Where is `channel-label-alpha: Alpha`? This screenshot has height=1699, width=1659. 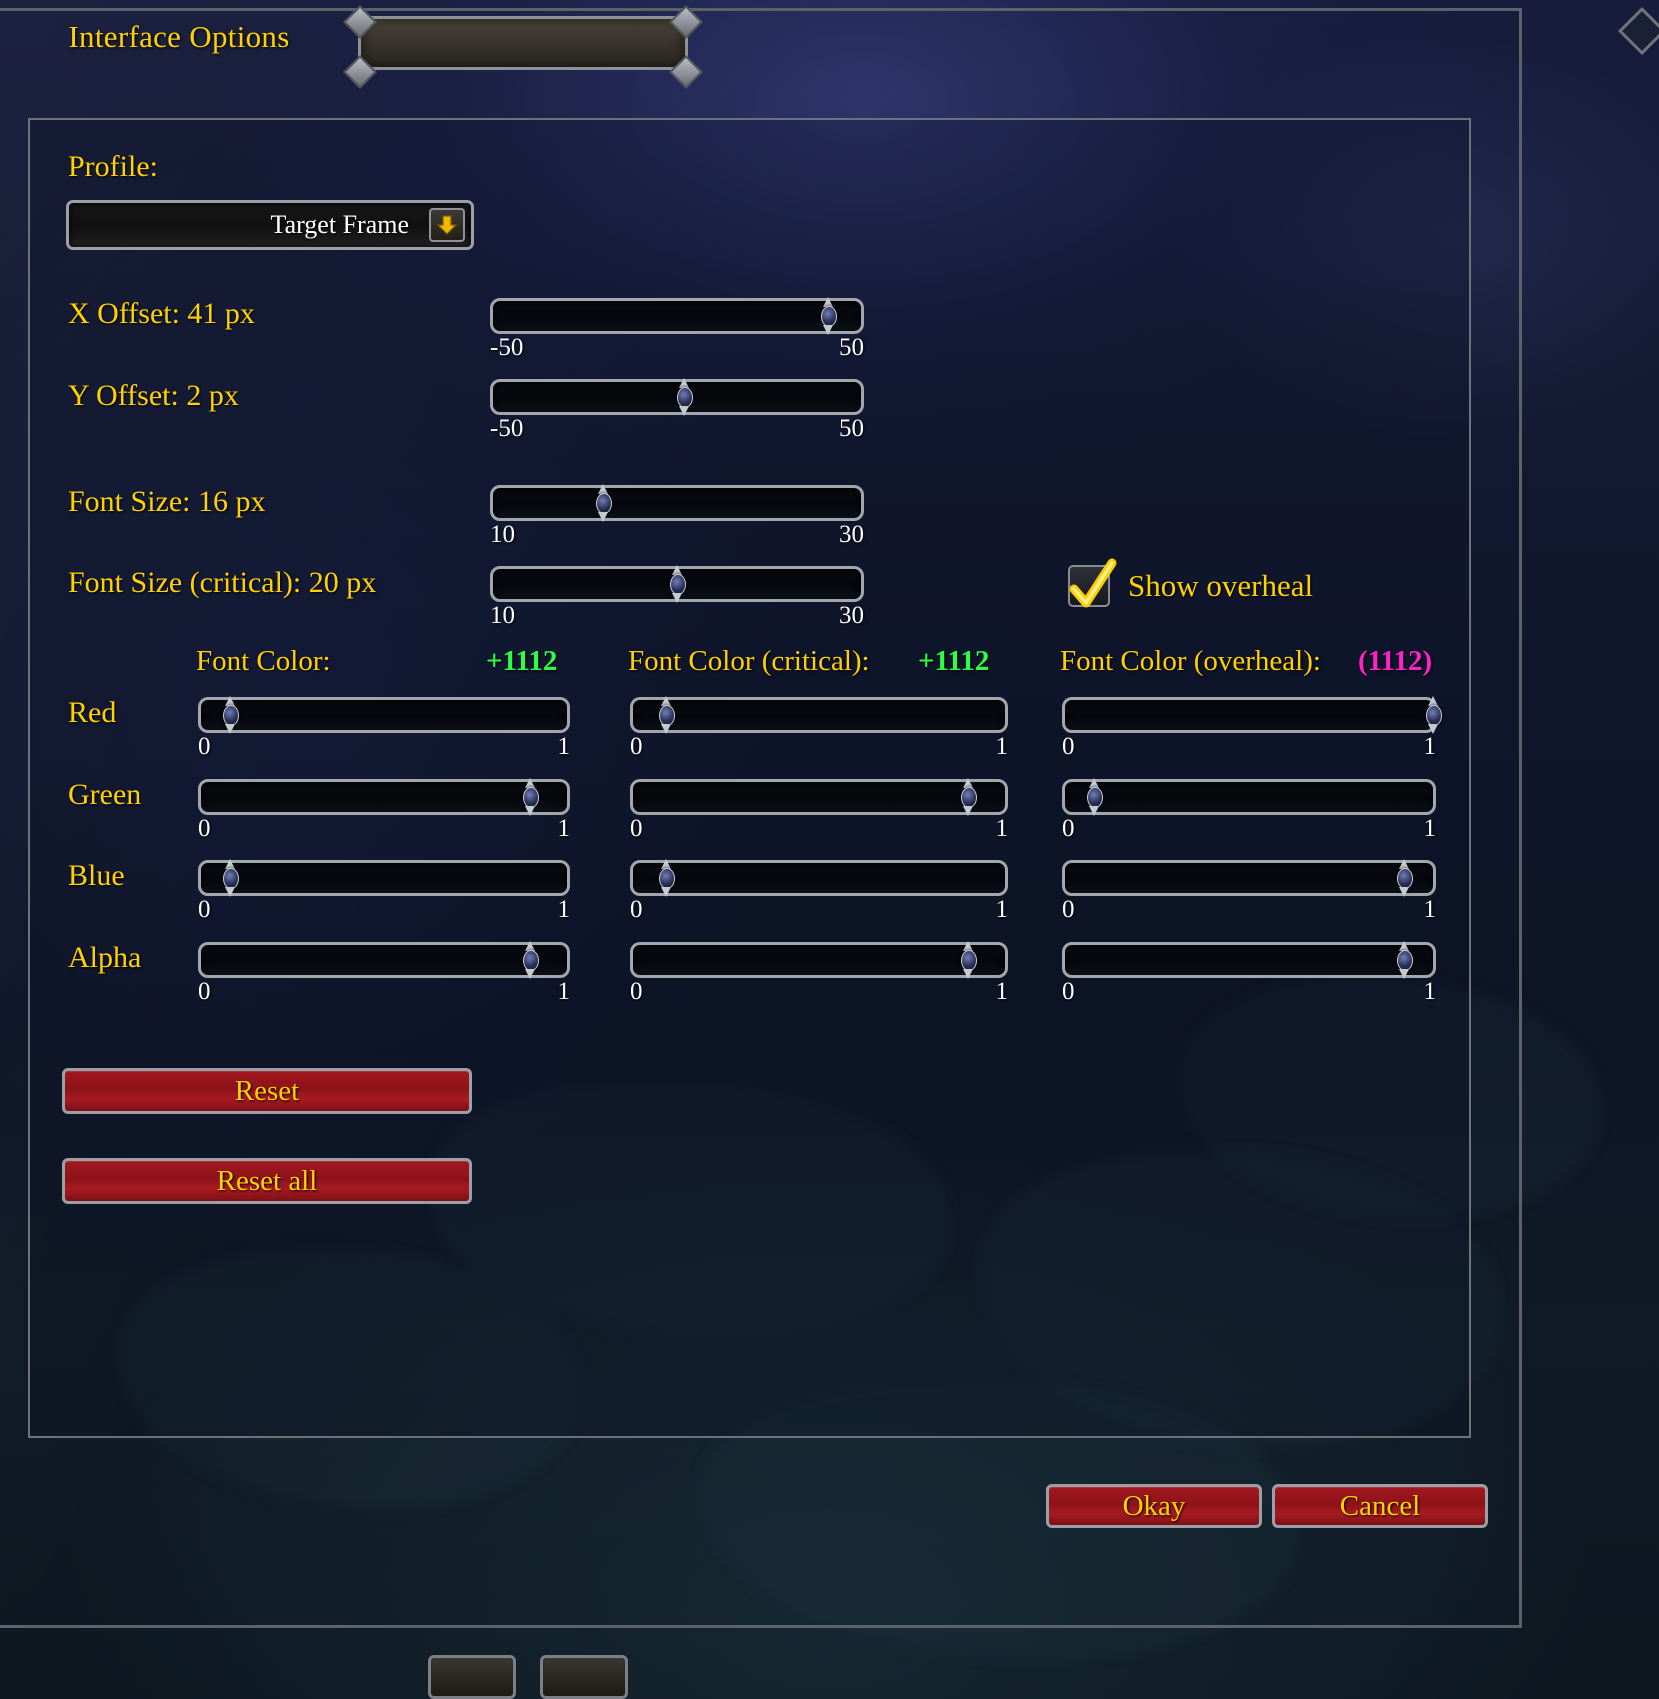
channel-label-alpha: Alpha is located at coordinates (105, 957).